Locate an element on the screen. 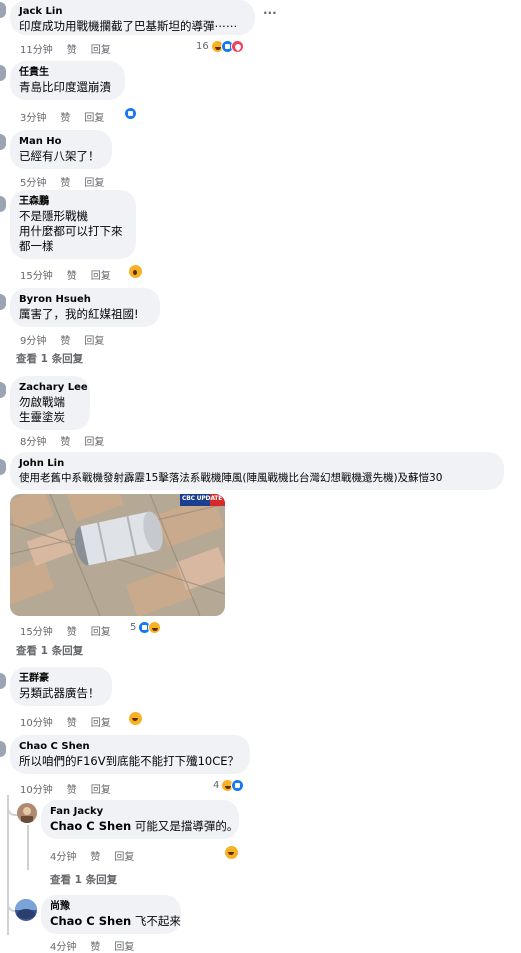  comment-bubble: Man Ho 已經有八架了！ is located at coordinates (61, 149).